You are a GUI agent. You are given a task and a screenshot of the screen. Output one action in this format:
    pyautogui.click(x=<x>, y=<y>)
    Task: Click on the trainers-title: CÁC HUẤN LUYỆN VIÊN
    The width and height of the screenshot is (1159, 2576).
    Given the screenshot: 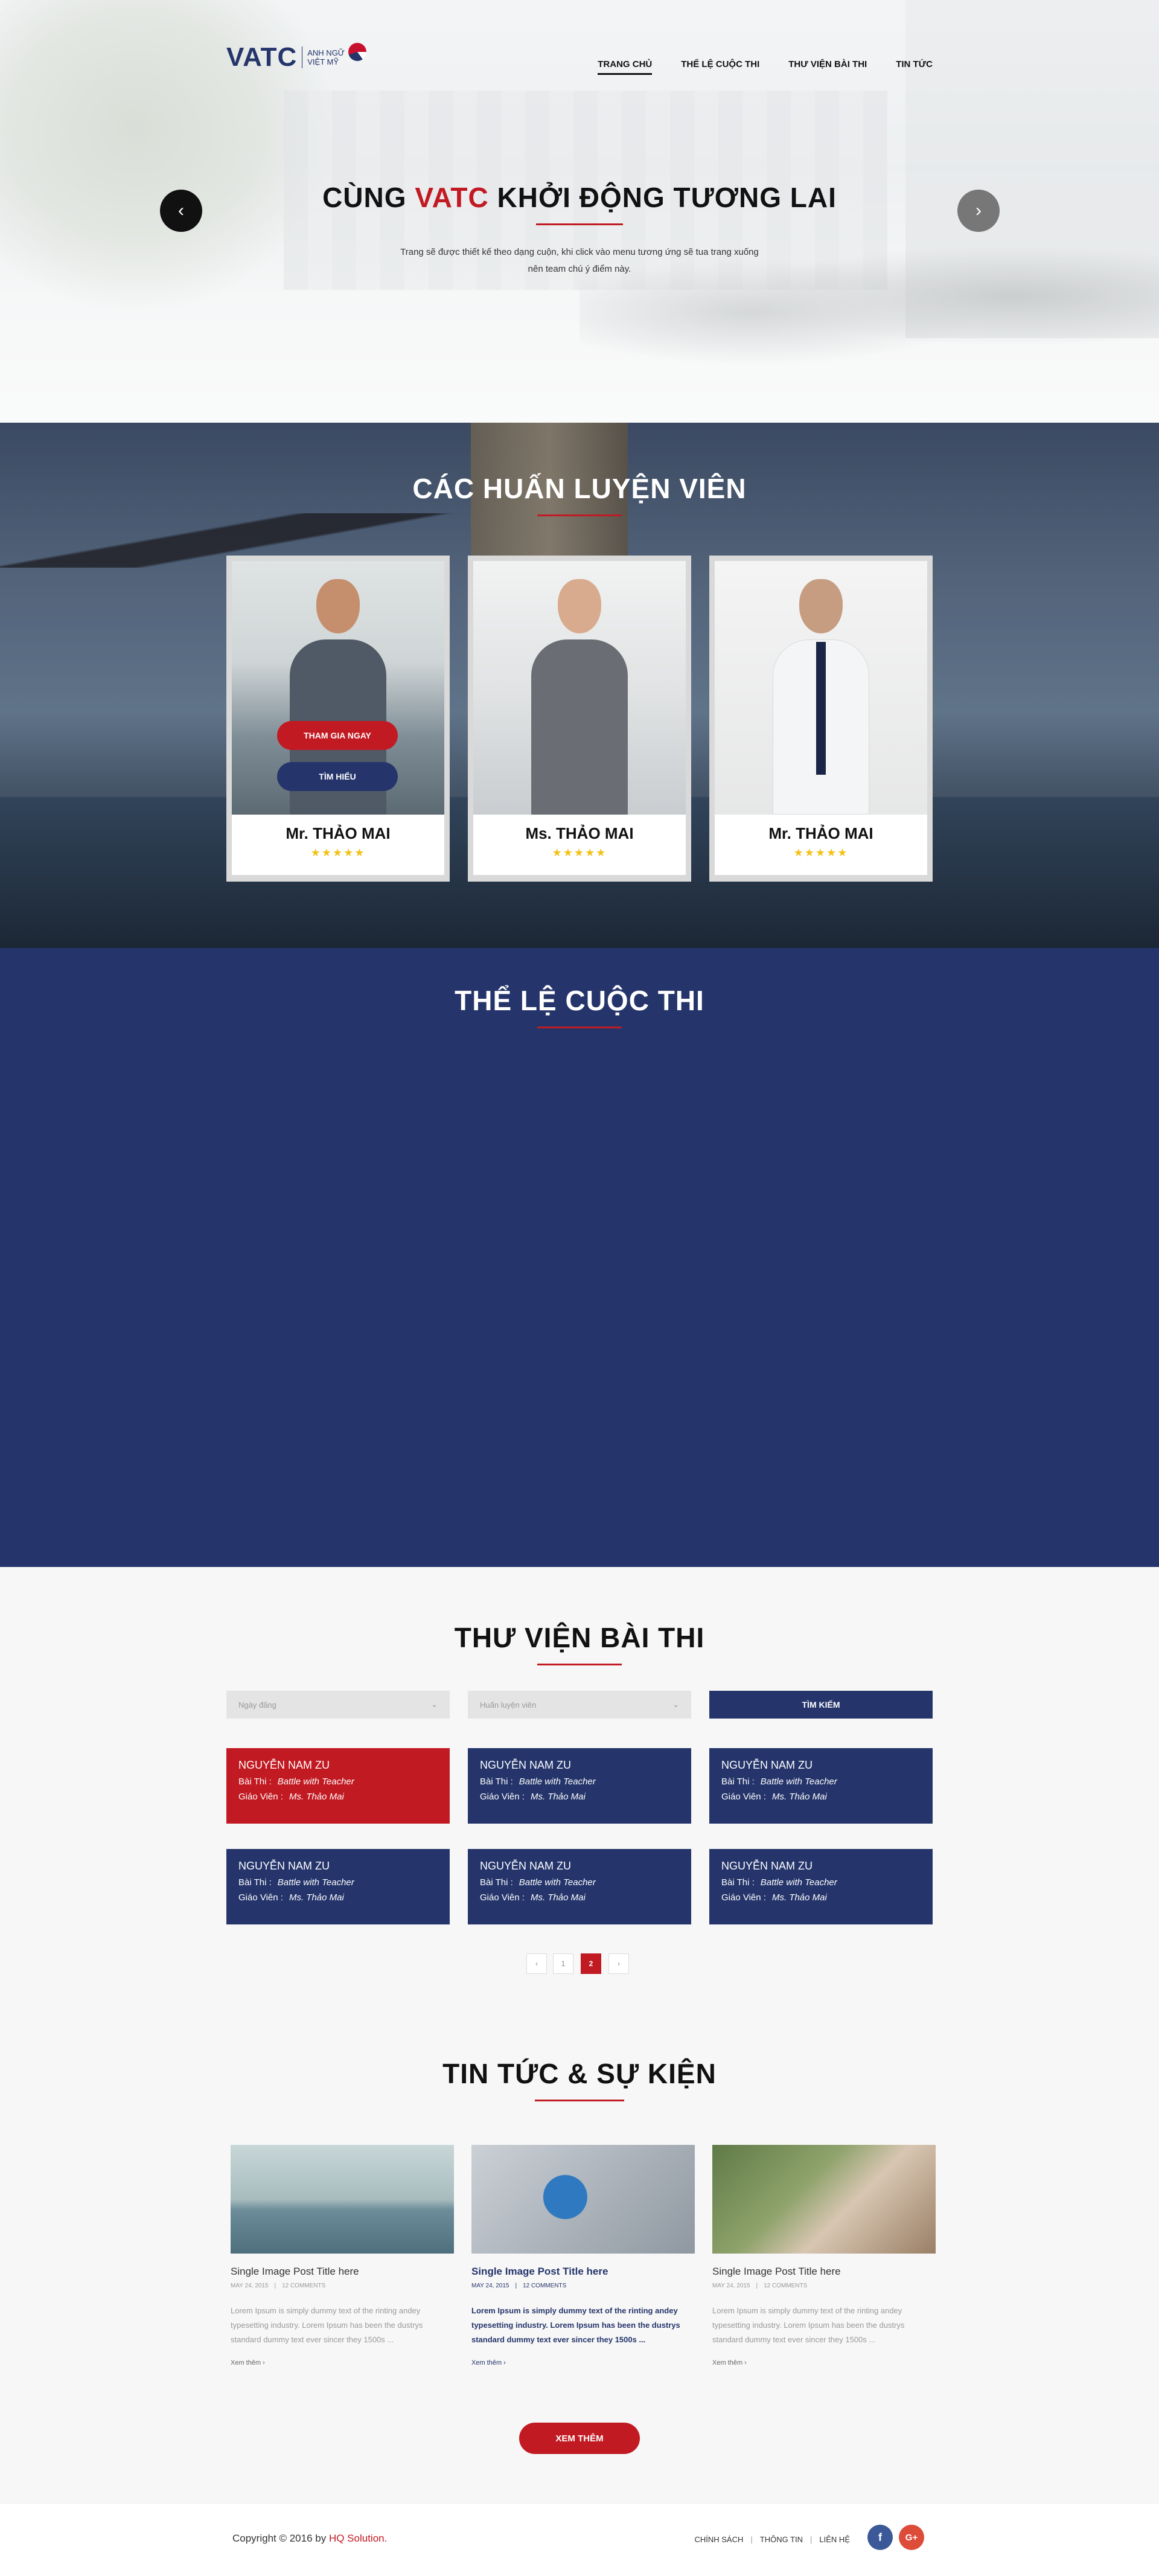 What is the action you would take?
    pyautogui.click(x=579, y=488)
    